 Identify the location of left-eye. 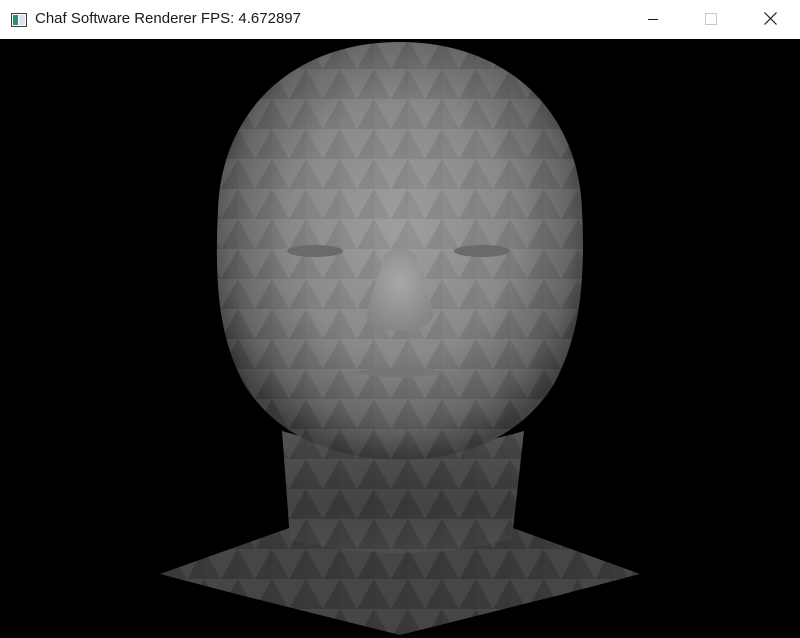
(315, 251).